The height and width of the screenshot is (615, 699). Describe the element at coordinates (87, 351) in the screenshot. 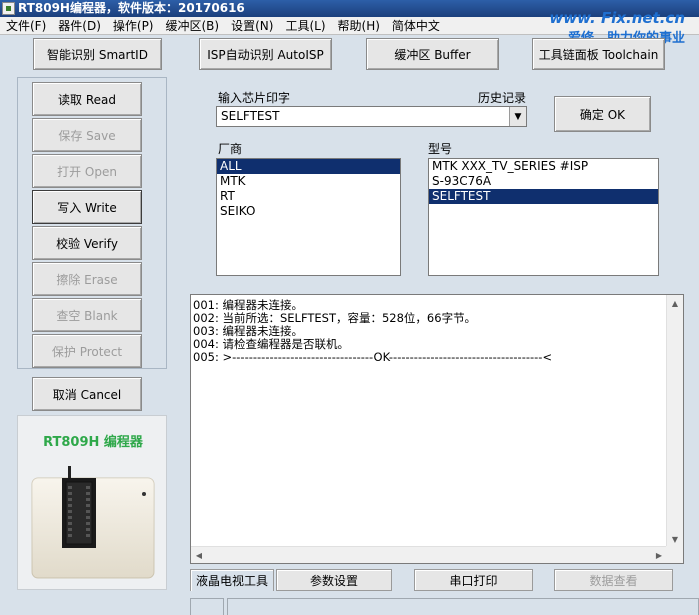

I see `protect-button: 保护 Protect` at that location.